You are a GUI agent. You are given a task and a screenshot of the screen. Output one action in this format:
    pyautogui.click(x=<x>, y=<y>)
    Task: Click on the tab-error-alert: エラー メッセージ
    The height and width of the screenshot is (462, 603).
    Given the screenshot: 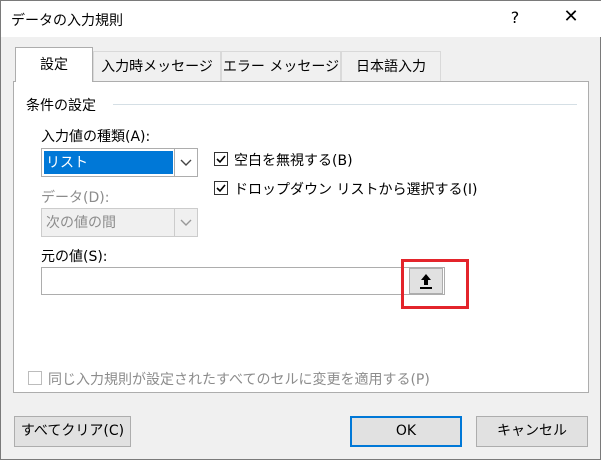 What is the action you would take?
    pyautogui.click(x=281, y=66)
    